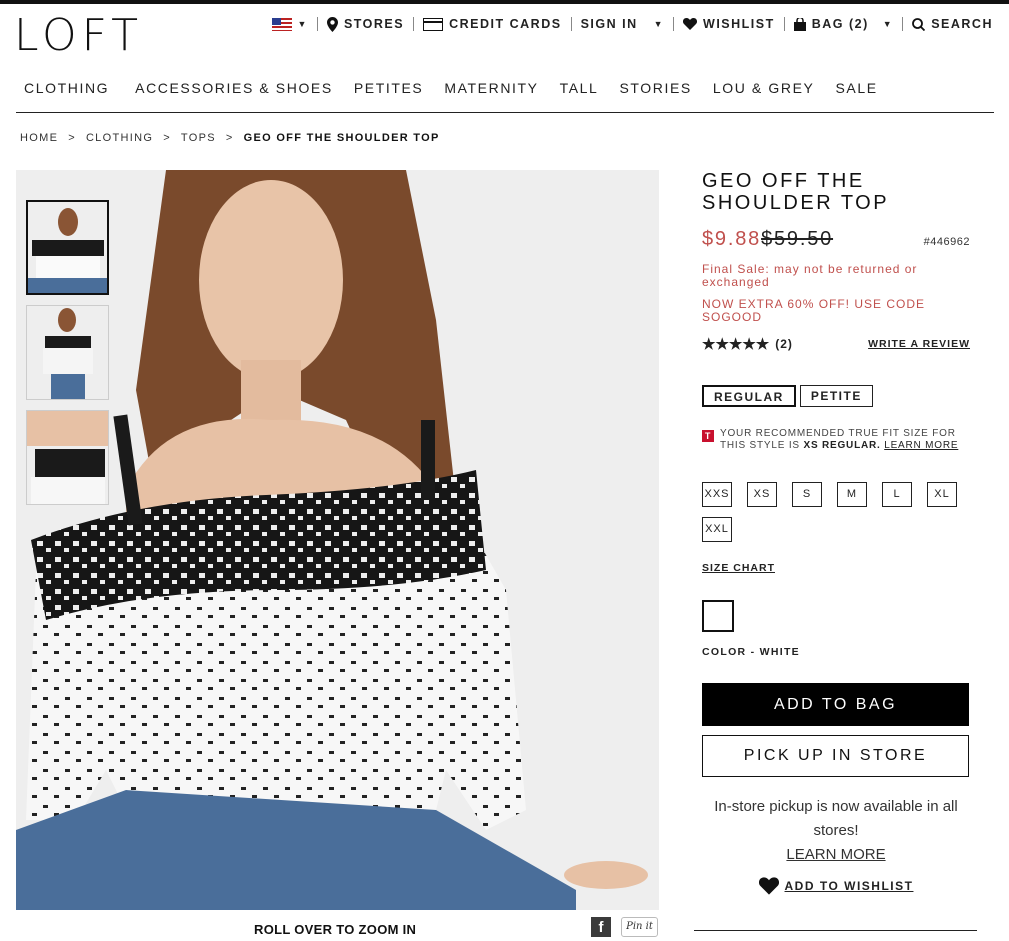 The image size is (1009, 941). What do you see at coordinates (835, 756) in the screenshot?
I see `pick-up-in-store-button: PICK UP IN STORE` at bounding box center [835, 756].